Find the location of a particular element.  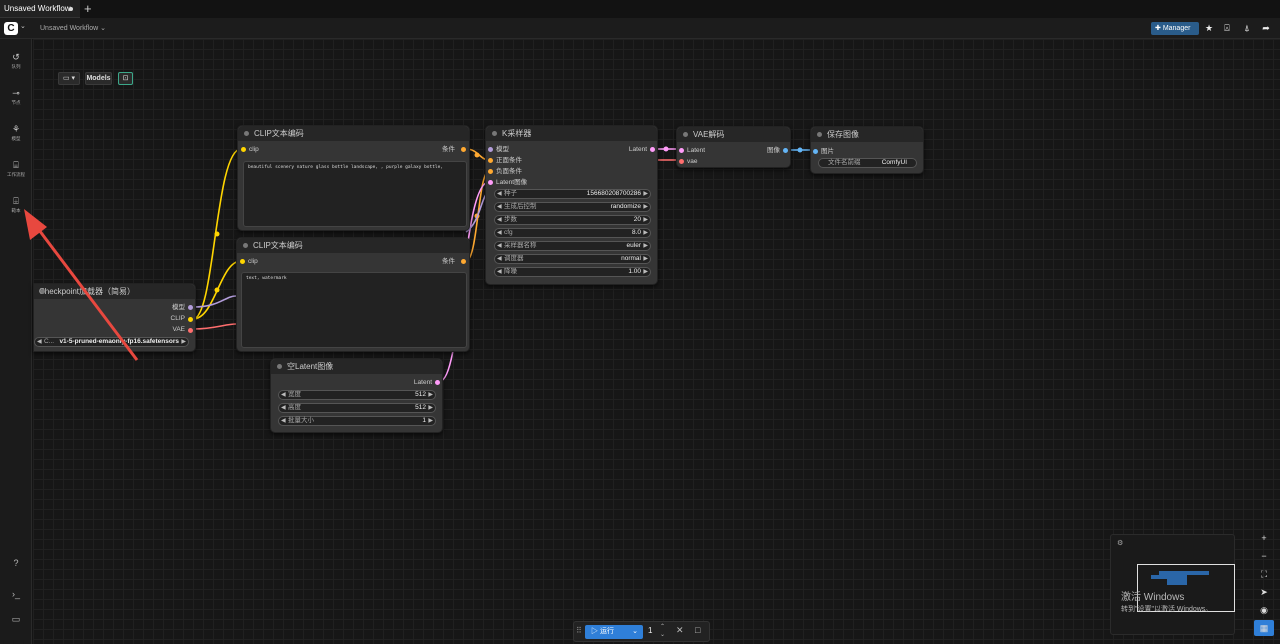

star-icon: ★ is located at coordinates (1209, 28).